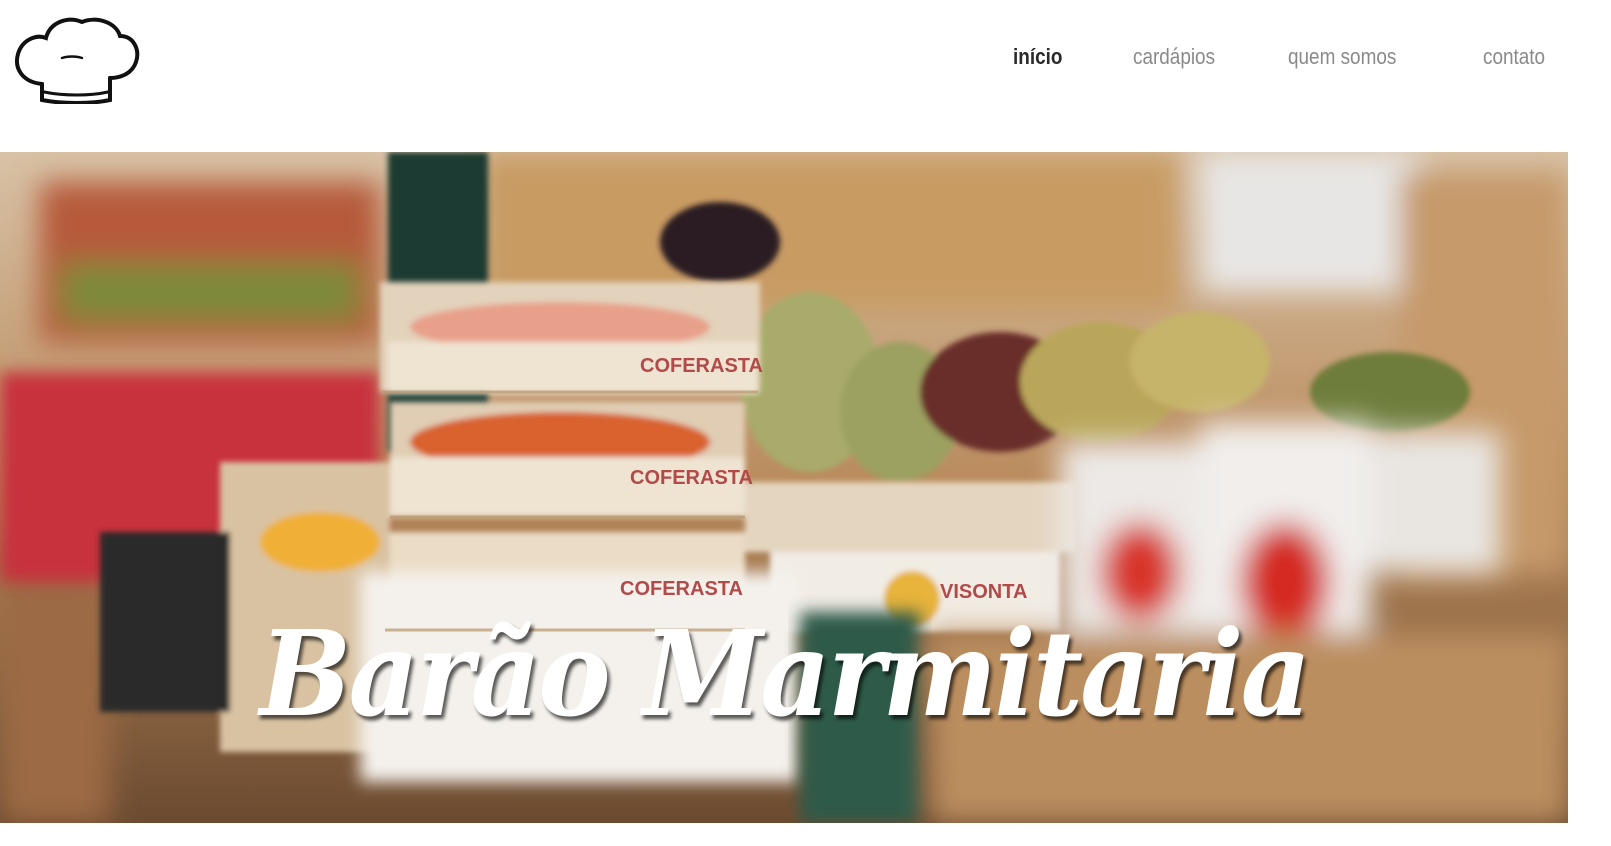 The height and width of the screenshot is (846, 1611). What do you see at coordinates (785, 673) in the screenshot?
I see `hero-title: Barão Marmitaria` at bounding box center [785, 673].